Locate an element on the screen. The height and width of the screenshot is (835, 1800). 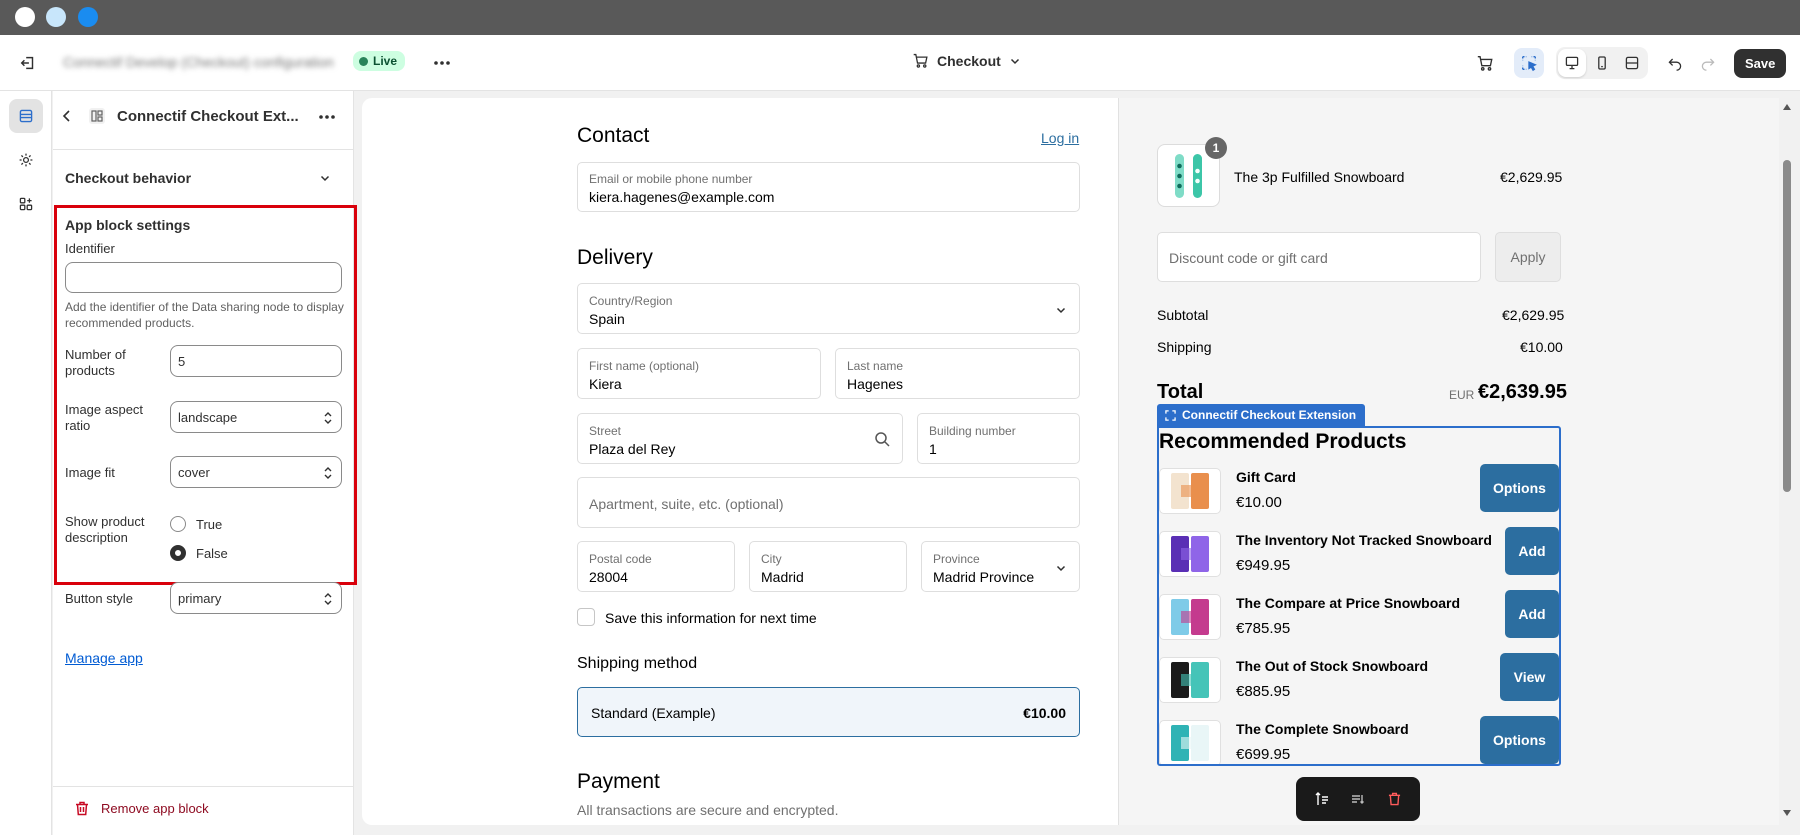
recommended-item-price: €885.95 is located at coordinates (1263, 691).